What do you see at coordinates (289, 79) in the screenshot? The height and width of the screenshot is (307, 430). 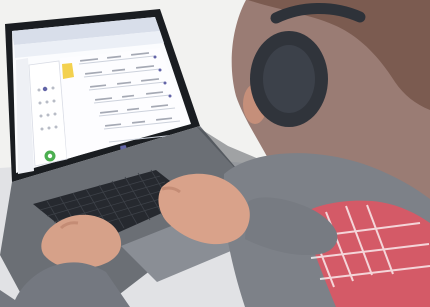 I see `headphone-earpad` at bounding box center [289, 79].